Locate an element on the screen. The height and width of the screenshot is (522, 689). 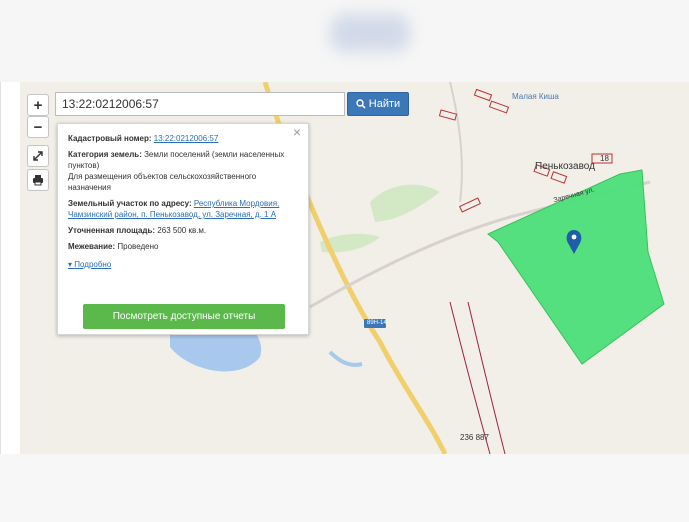
area-row: Уточненная площадь: 263 500 кв.м. is located at coordinates (183, 230).